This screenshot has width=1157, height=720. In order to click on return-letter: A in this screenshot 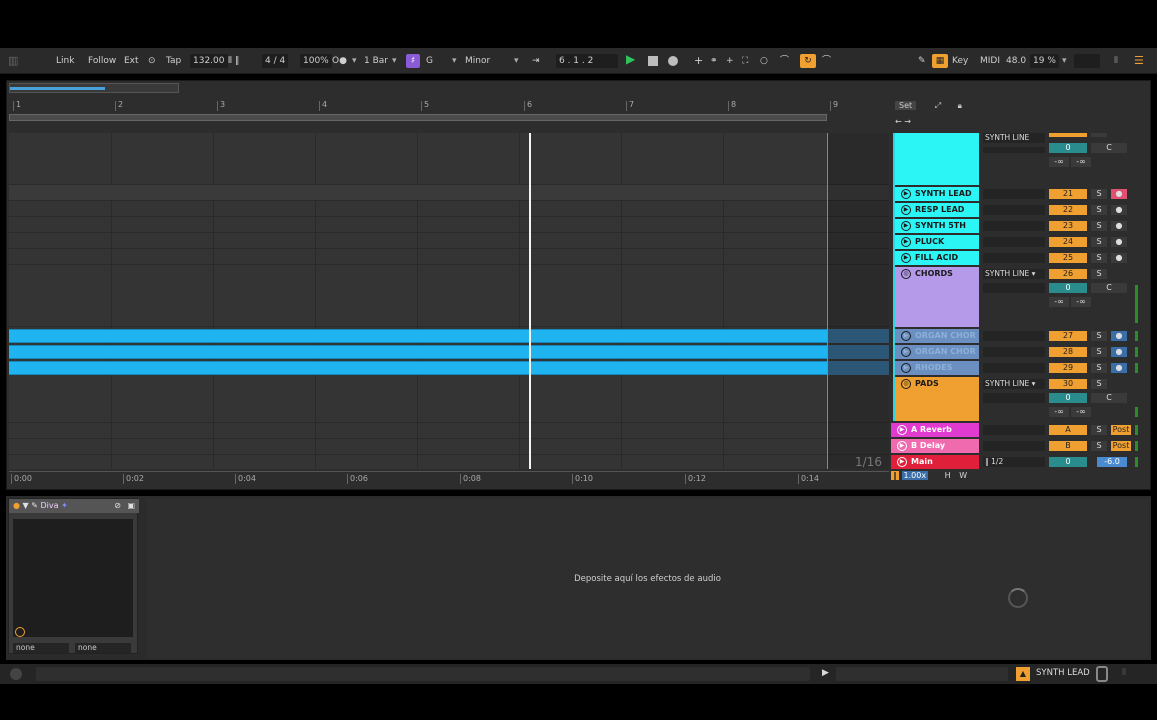, I will do `click(1068, 430)`.